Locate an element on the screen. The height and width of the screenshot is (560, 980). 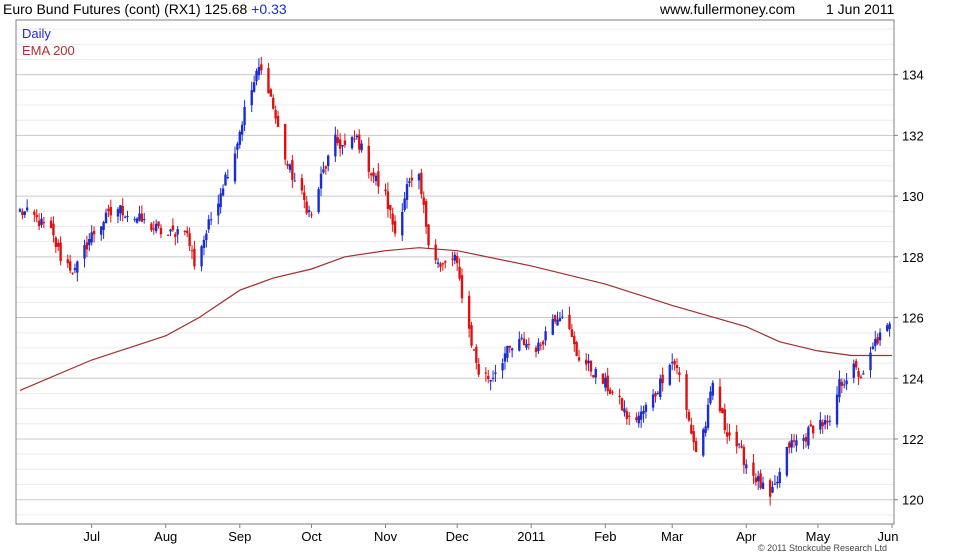
x-tick-label: Sep is located at coordinates (239, 536).